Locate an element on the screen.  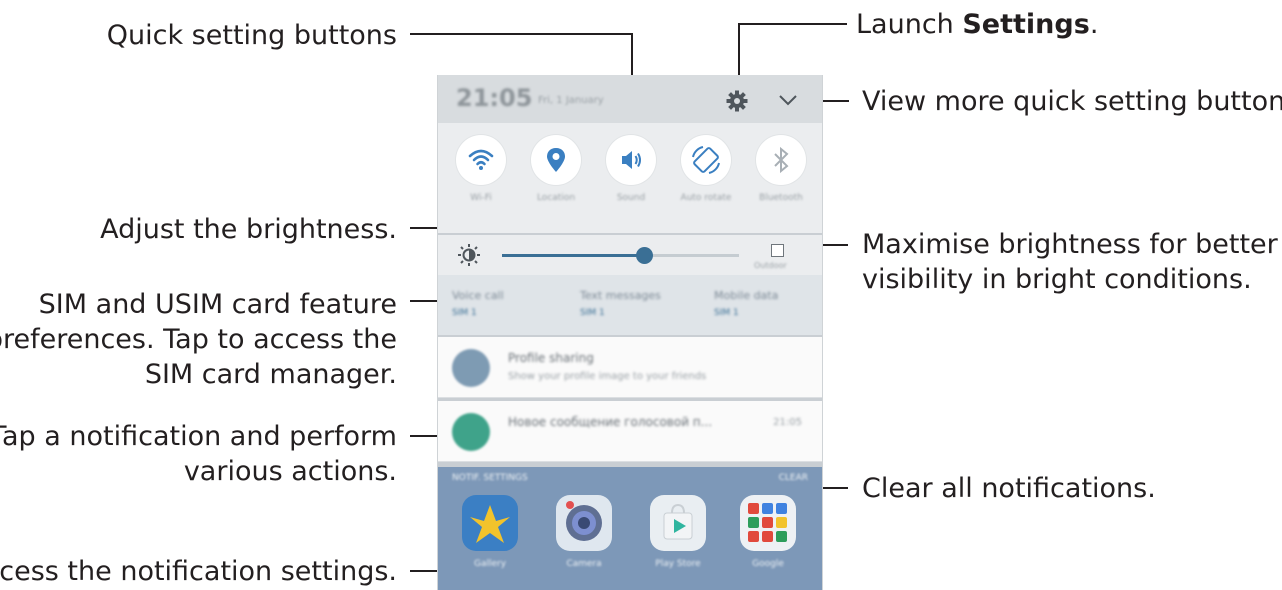
play-store-app-icon is located at coordinates (678, 523).